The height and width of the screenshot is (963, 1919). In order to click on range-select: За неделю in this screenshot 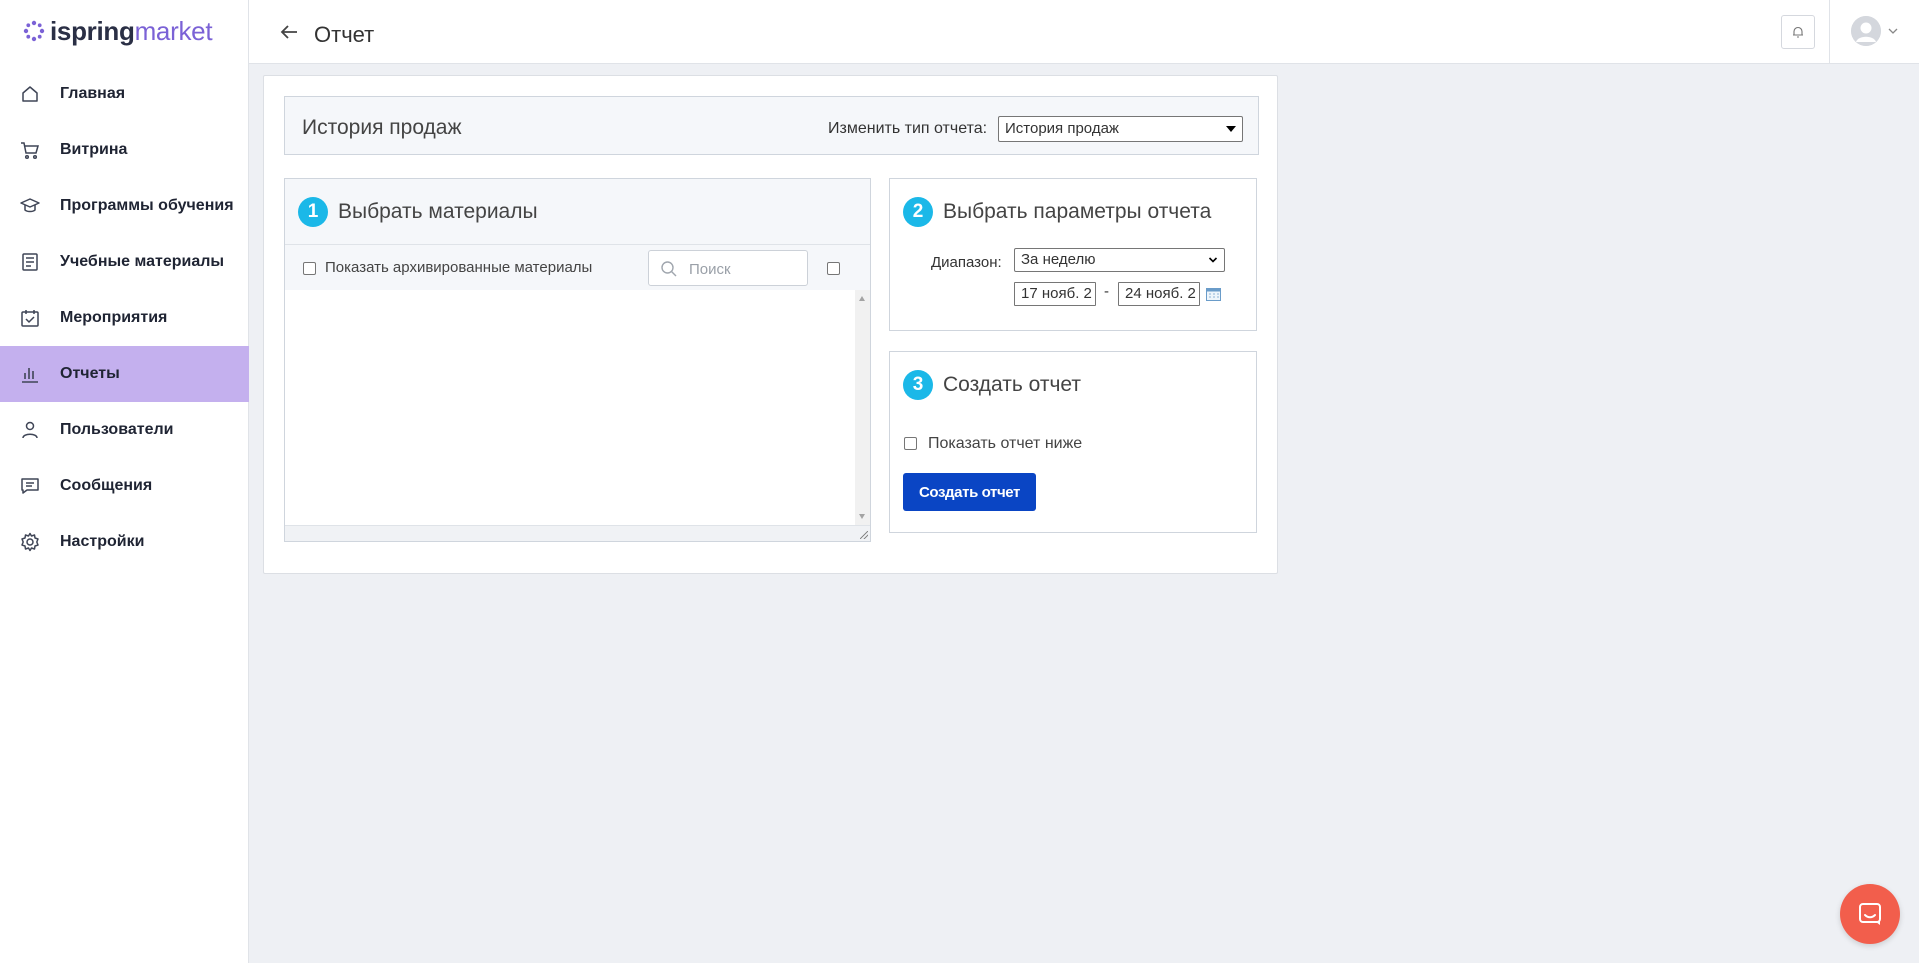, I will do `click(1119, 260)`.